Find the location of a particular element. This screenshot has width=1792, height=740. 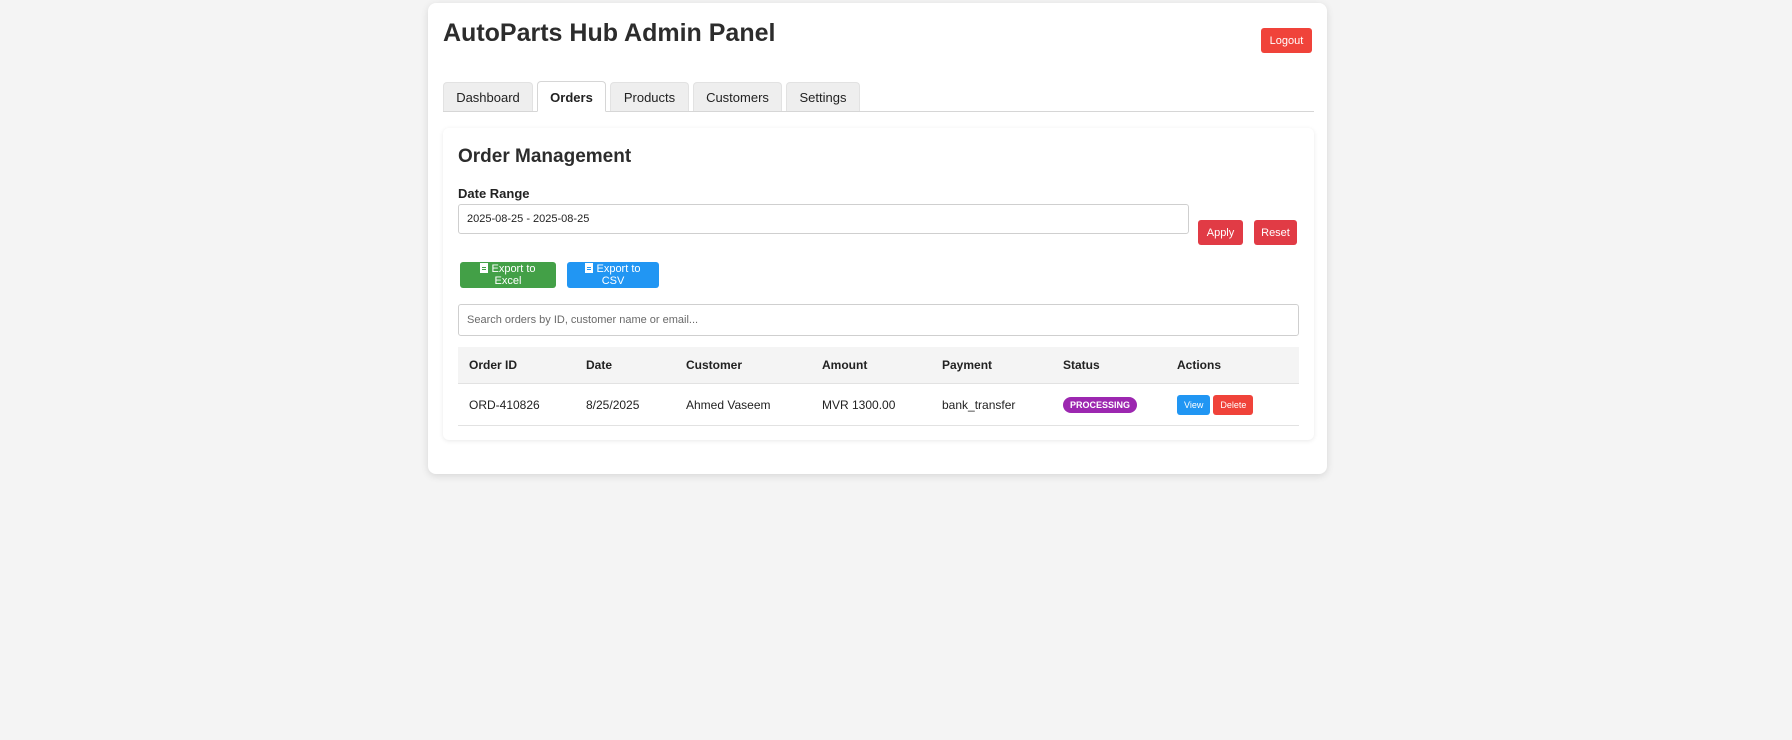

date-range-label: Date Range is located at coordinates (494, 193).